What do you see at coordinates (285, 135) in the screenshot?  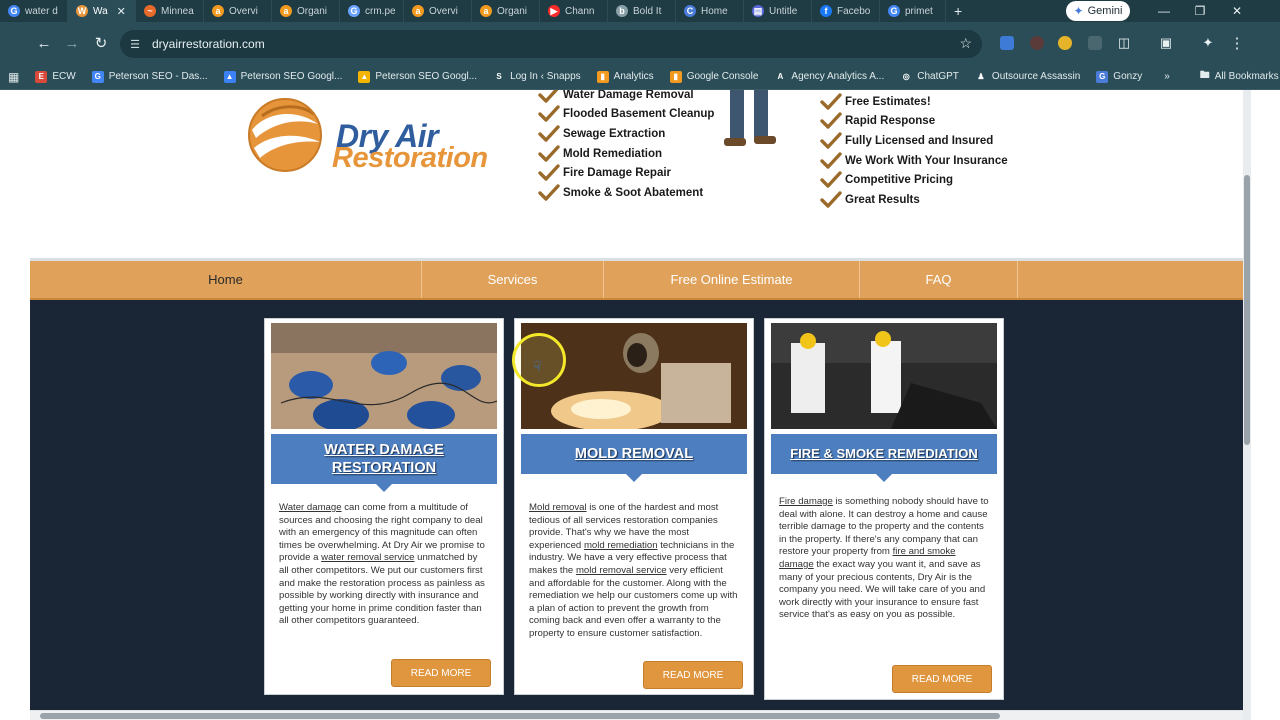 I see `logo-swirl-icon` at bounding box center [285, 135].